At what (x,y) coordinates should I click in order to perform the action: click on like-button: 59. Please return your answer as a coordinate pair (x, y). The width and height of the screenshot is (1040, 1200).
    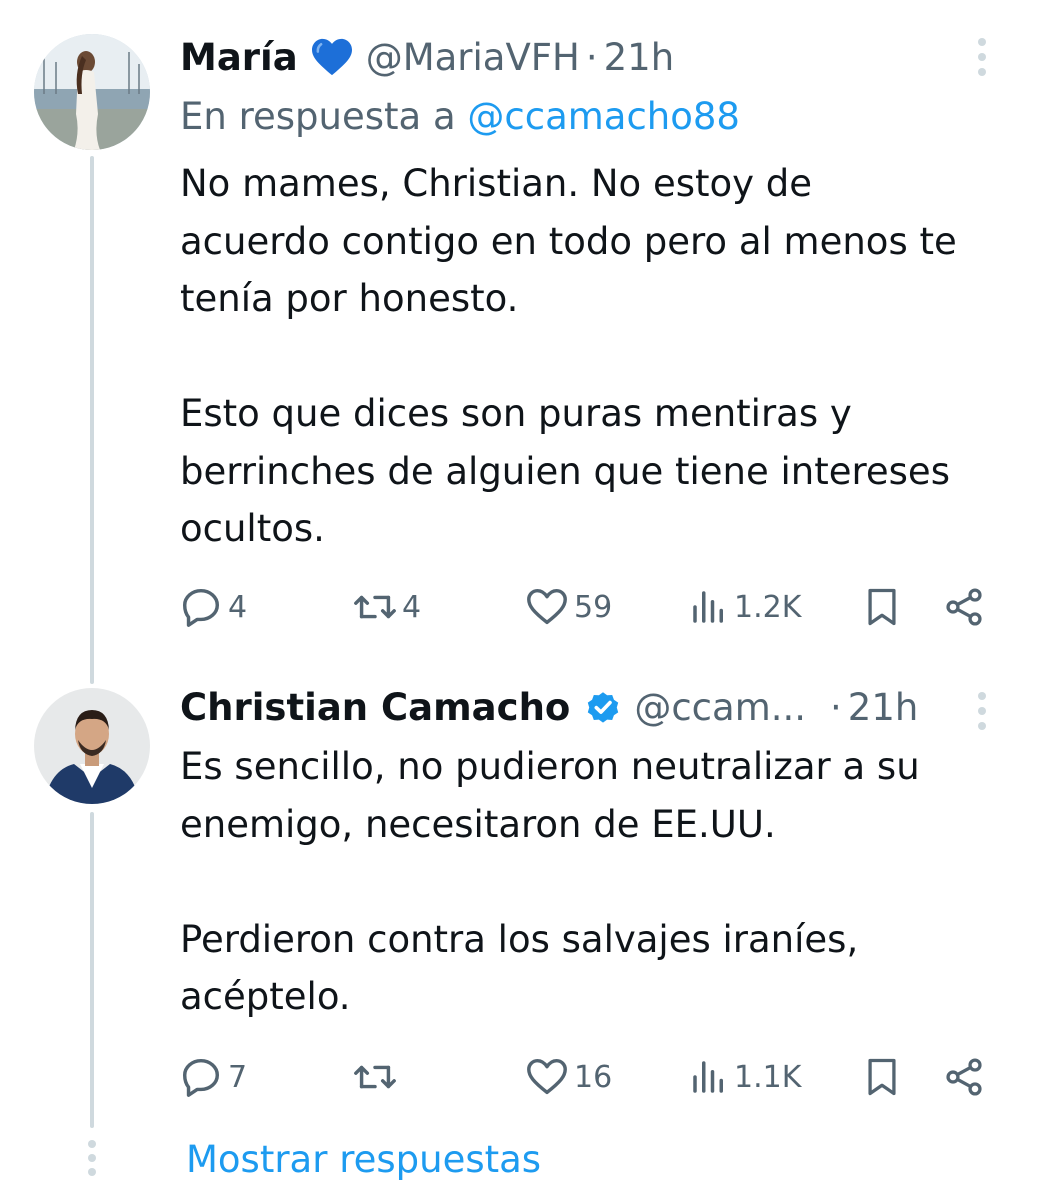
    Looking at the image, I should click on (568, 607).